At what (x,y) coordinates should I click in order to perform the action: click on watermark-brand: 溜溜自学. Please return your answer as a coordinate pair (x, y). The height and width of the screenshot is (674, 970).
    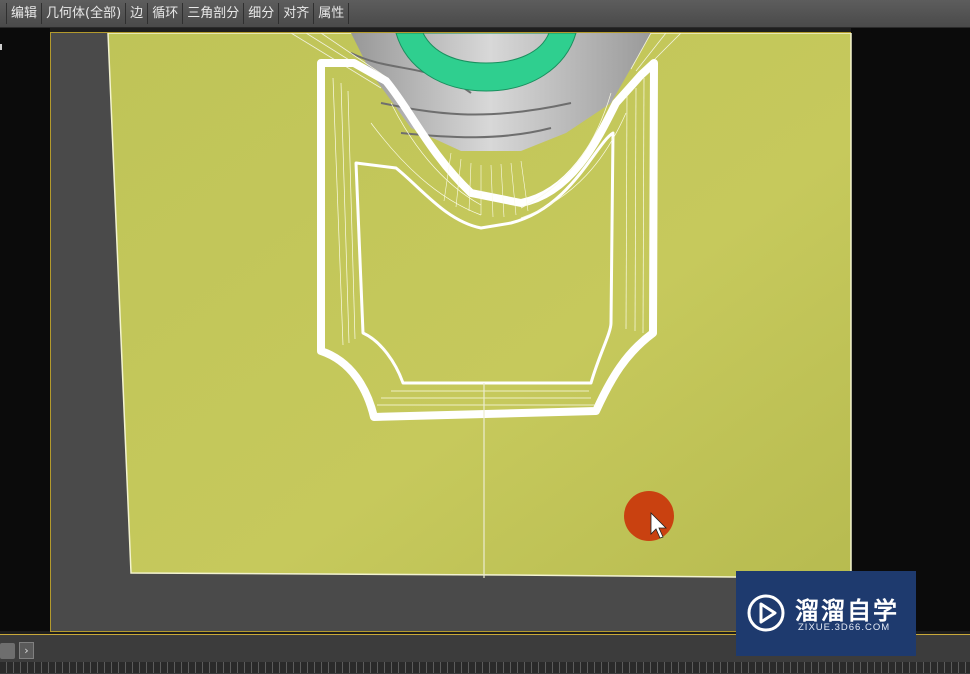
    Looking at the image, I should click on (847, 611).